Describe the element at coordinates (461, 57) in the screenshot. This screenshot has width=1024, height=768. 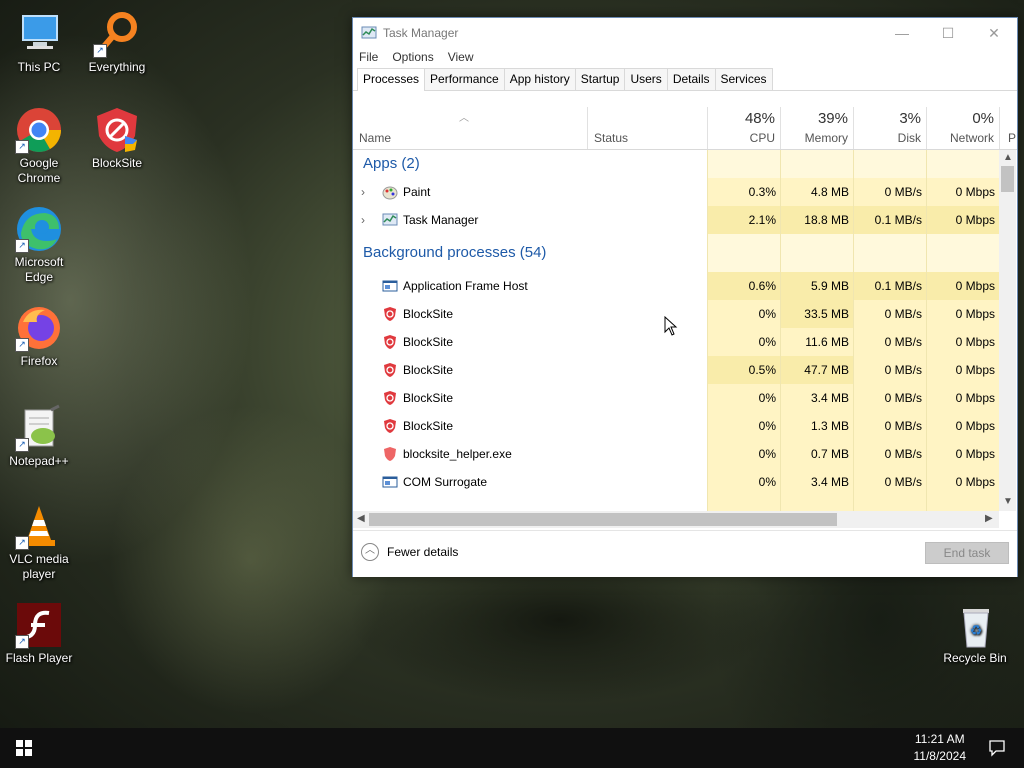
I see `menu-view: View` at that location.